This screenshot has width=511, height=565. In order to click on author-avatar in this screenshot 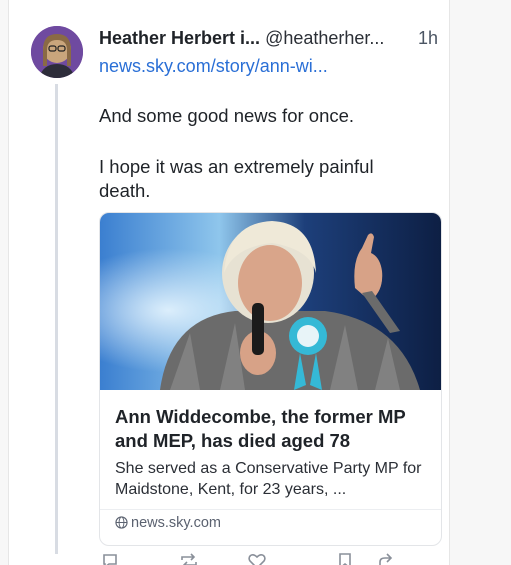, I will do `click(57, 52)`.